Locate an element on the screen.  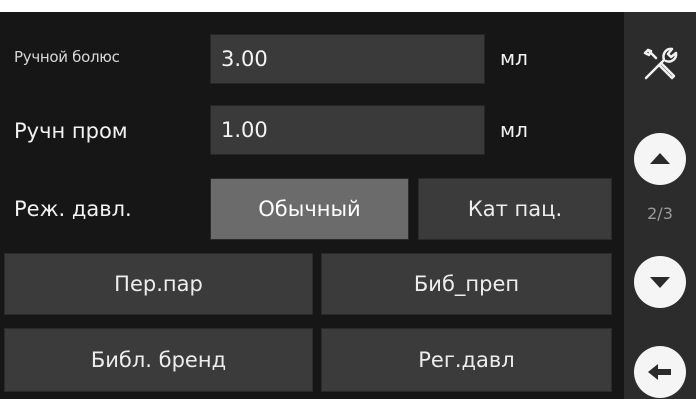
drug-library-button: Биб_преп is located at coordinates (466, 284).